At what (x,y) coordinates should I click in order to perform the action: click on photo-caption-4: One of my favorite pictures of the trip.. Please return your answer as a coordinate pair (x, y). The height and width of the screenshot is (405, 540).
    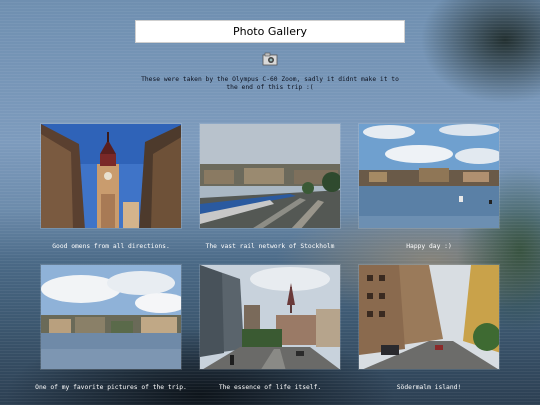
    Looking at the image, I should click on (111, 387).